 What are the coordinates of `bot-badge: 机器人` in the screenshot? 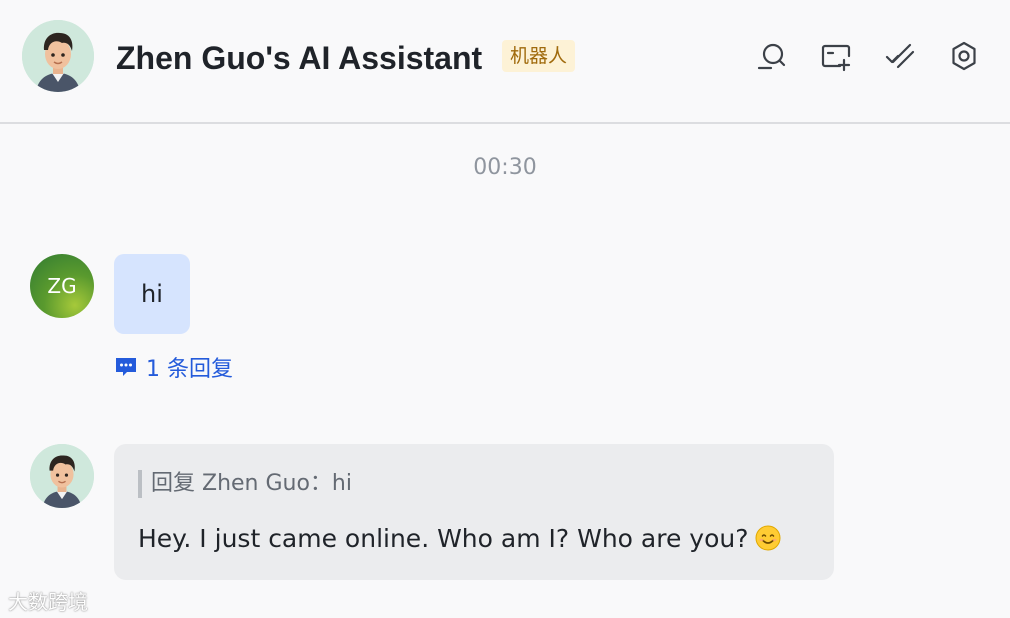 It's located at (539, 56).